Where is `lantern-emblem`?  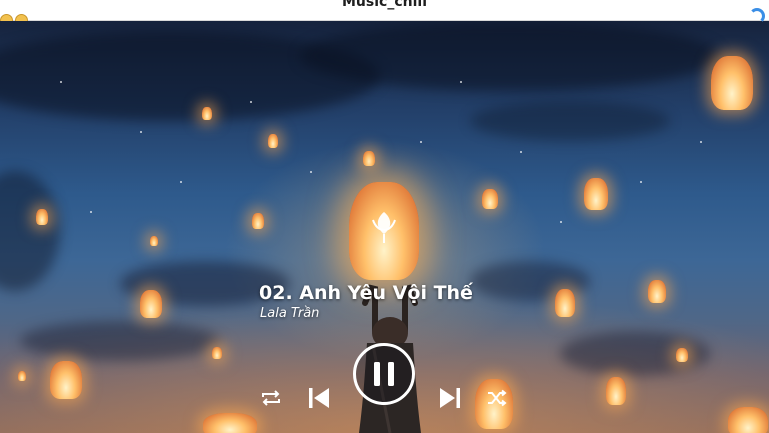 lantern-emblem is located at coordinates (384, 231).